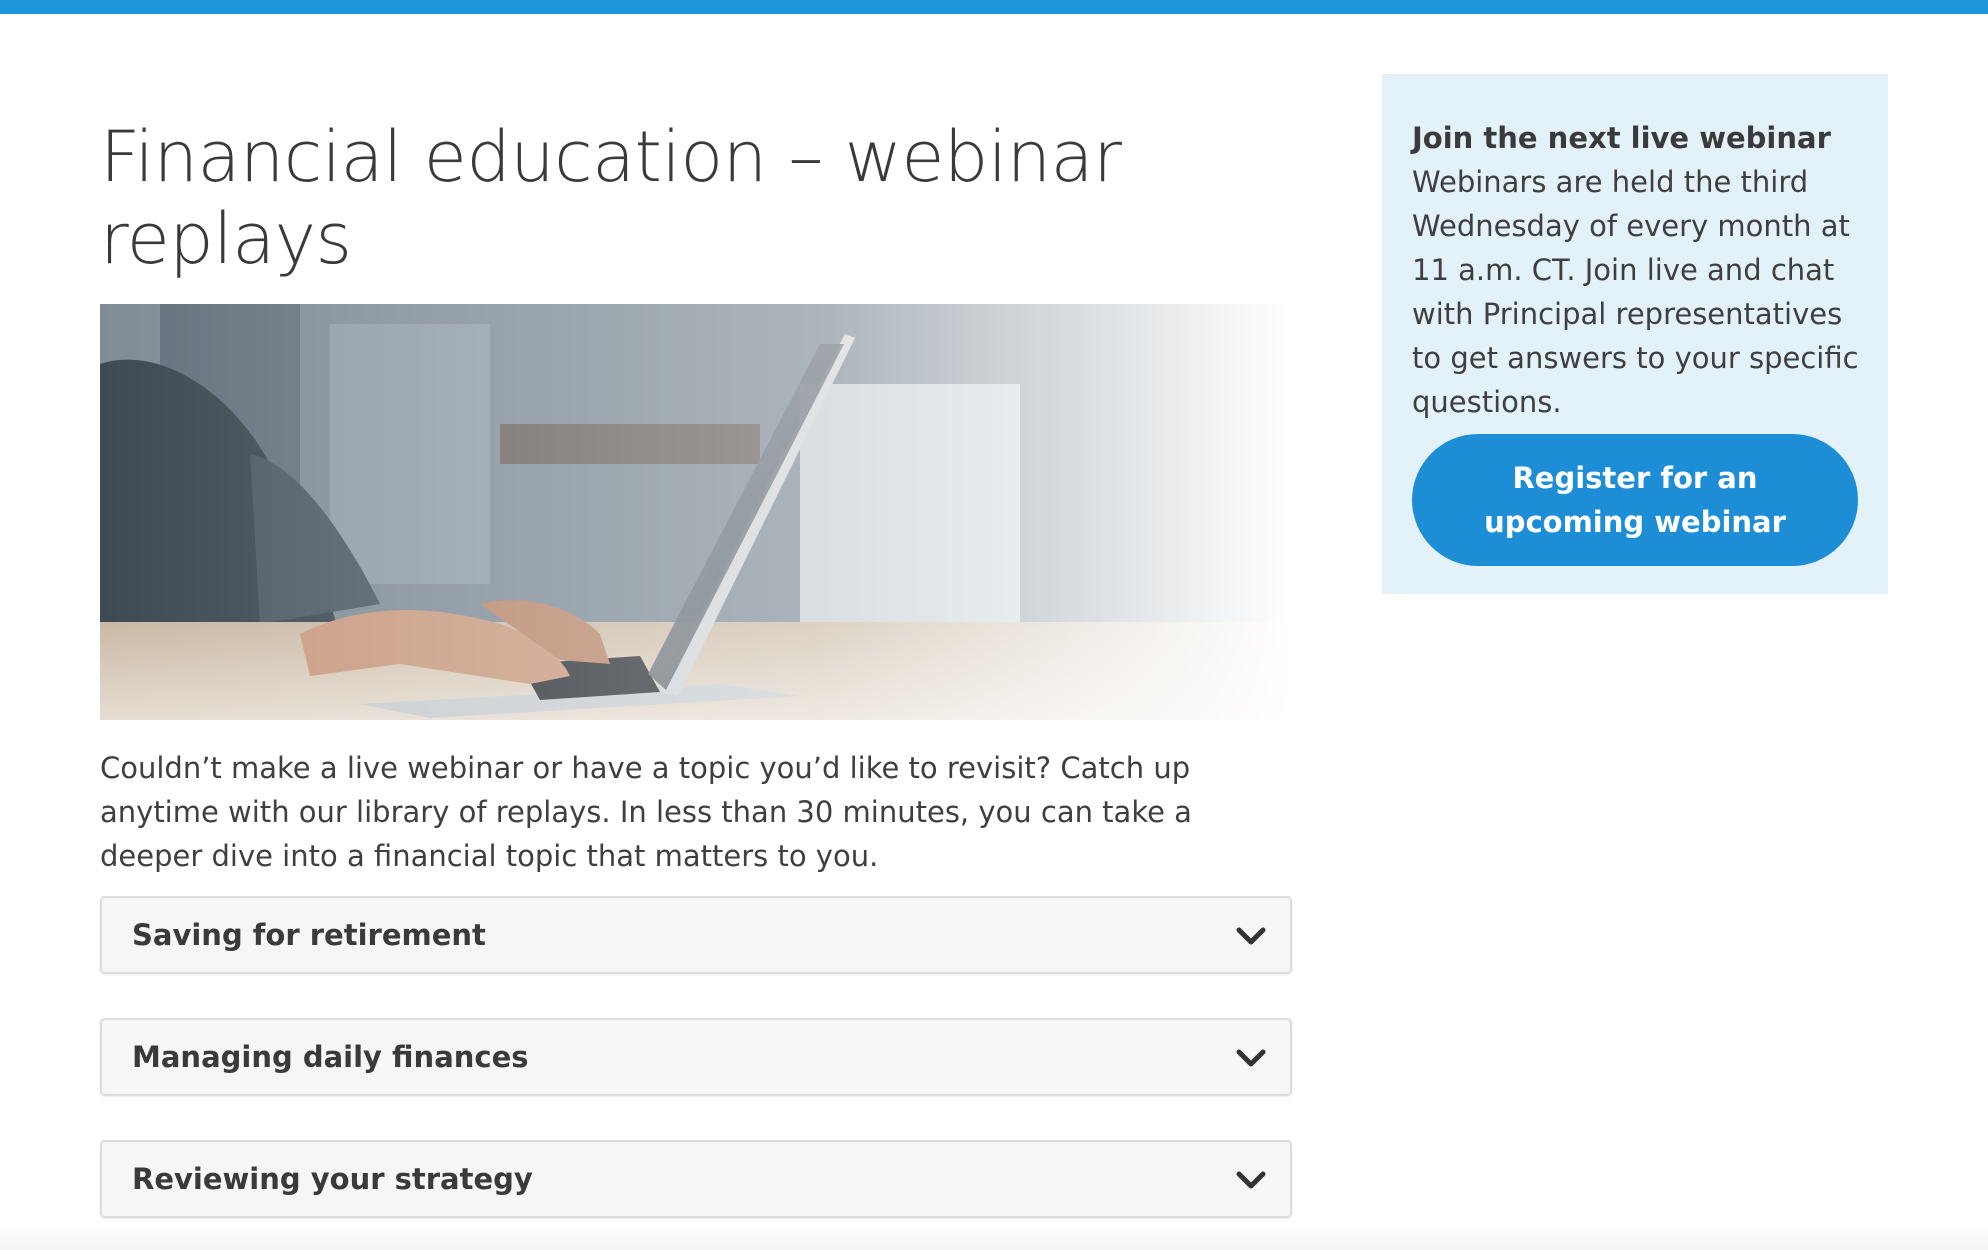 The width and height of the screenshot is (1988, 1250). What do you see at coordinates (1635, 500) in the screenshot?
I see `register-webinar-button: Register for an upcoming webinar` at bounding box center [1635, 500].